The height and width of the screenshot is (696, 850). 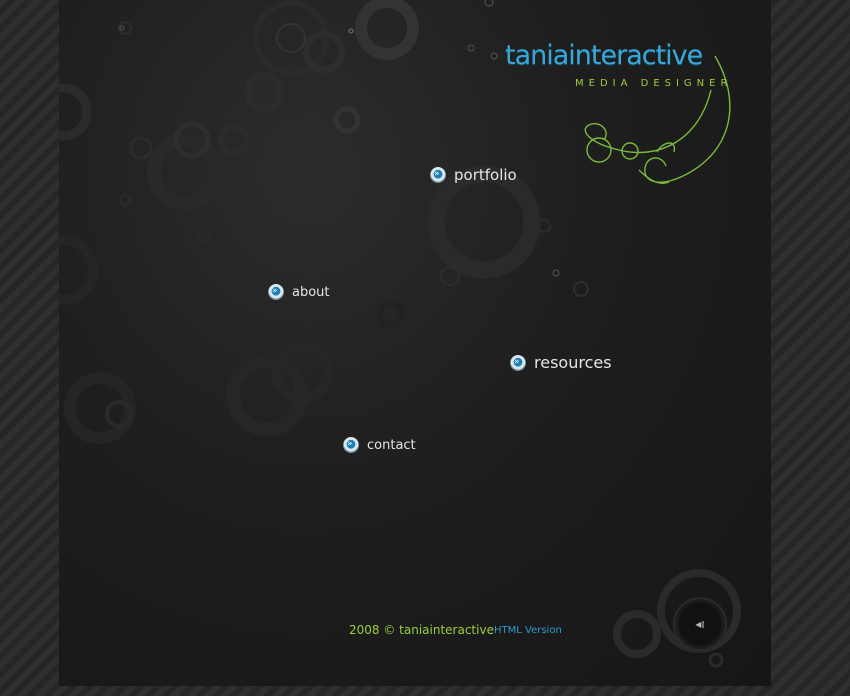 I want to click on brand-tagline: MEDIA DESIGNER, so click(x=654, y=83).